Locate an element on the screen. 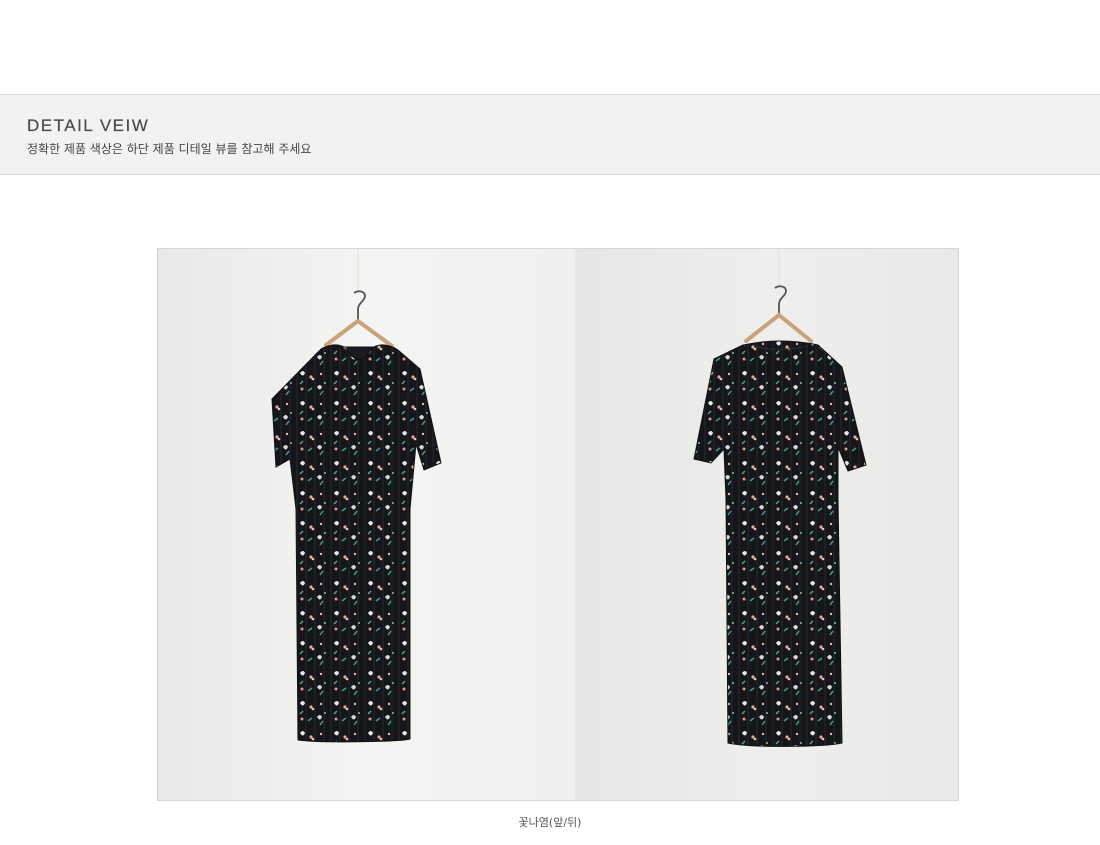  detail-view-title: DETAIL VEIW is located at coordinates (88, 125).